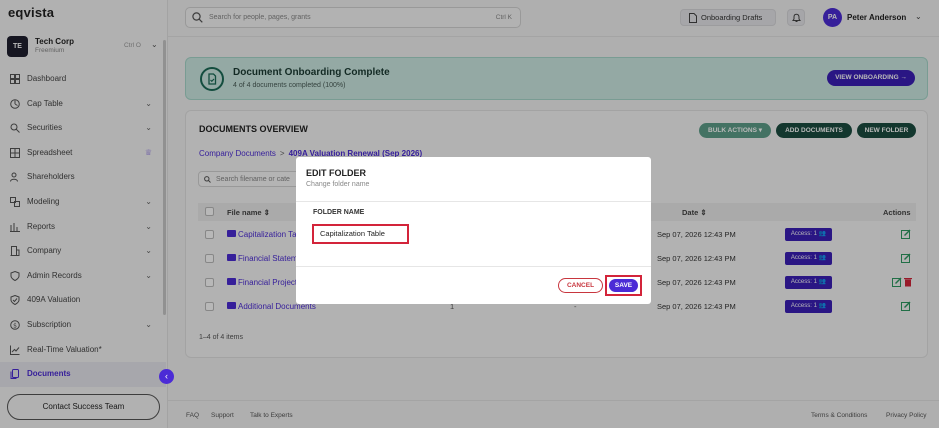 The width and height of the screenshot is (939, 428). I want to click on folder-name-label: FOLDER NAME, so click(339, 212).